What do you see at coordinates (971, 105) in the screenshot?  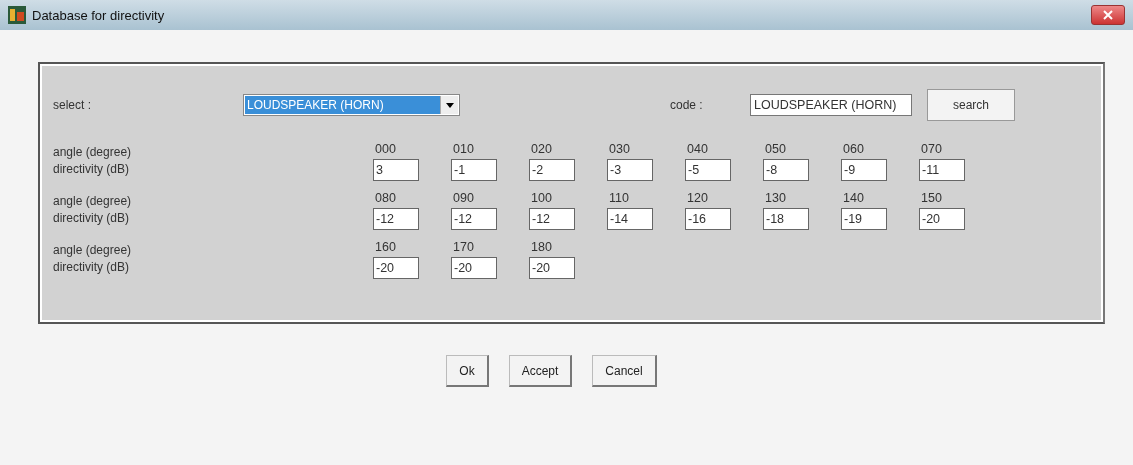 I see `search-button: search` at bounding box center [971, 105].